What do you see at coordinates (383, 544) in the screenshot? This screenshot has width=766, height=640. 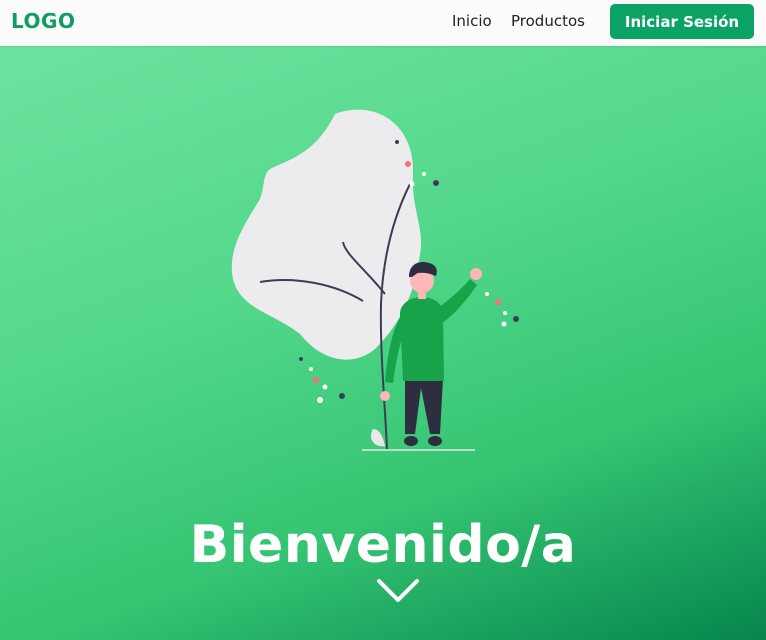 I see `hero-title: Bienvenido/a` at bounding box center [383, 544].